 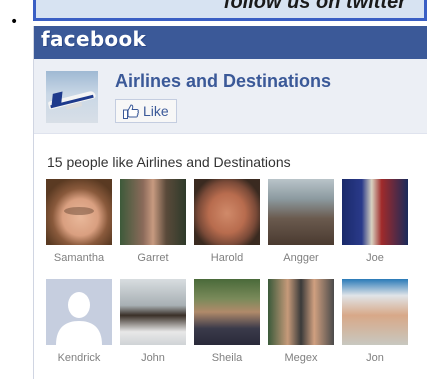 What do you see at coordinates (131, 111) in the screenshot?
I see `thumbs-up-icon` at bounding box center [131, 111].